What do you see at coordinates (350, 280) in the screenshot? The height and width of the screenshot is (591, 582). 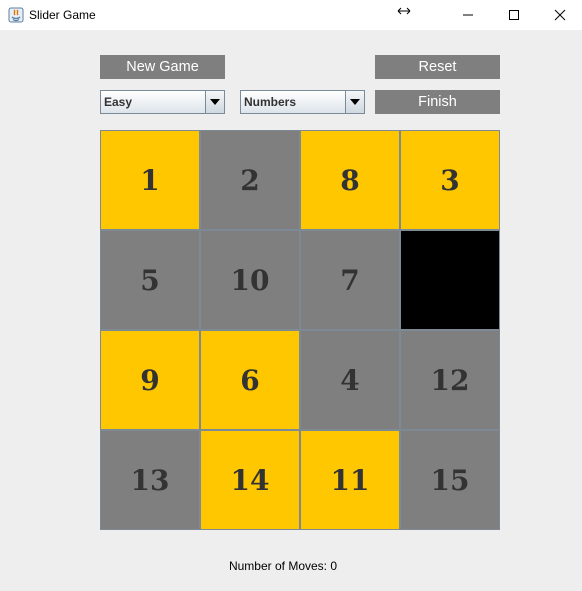 I see `puzzle-tile: 7` at bounding box center [350, 280].